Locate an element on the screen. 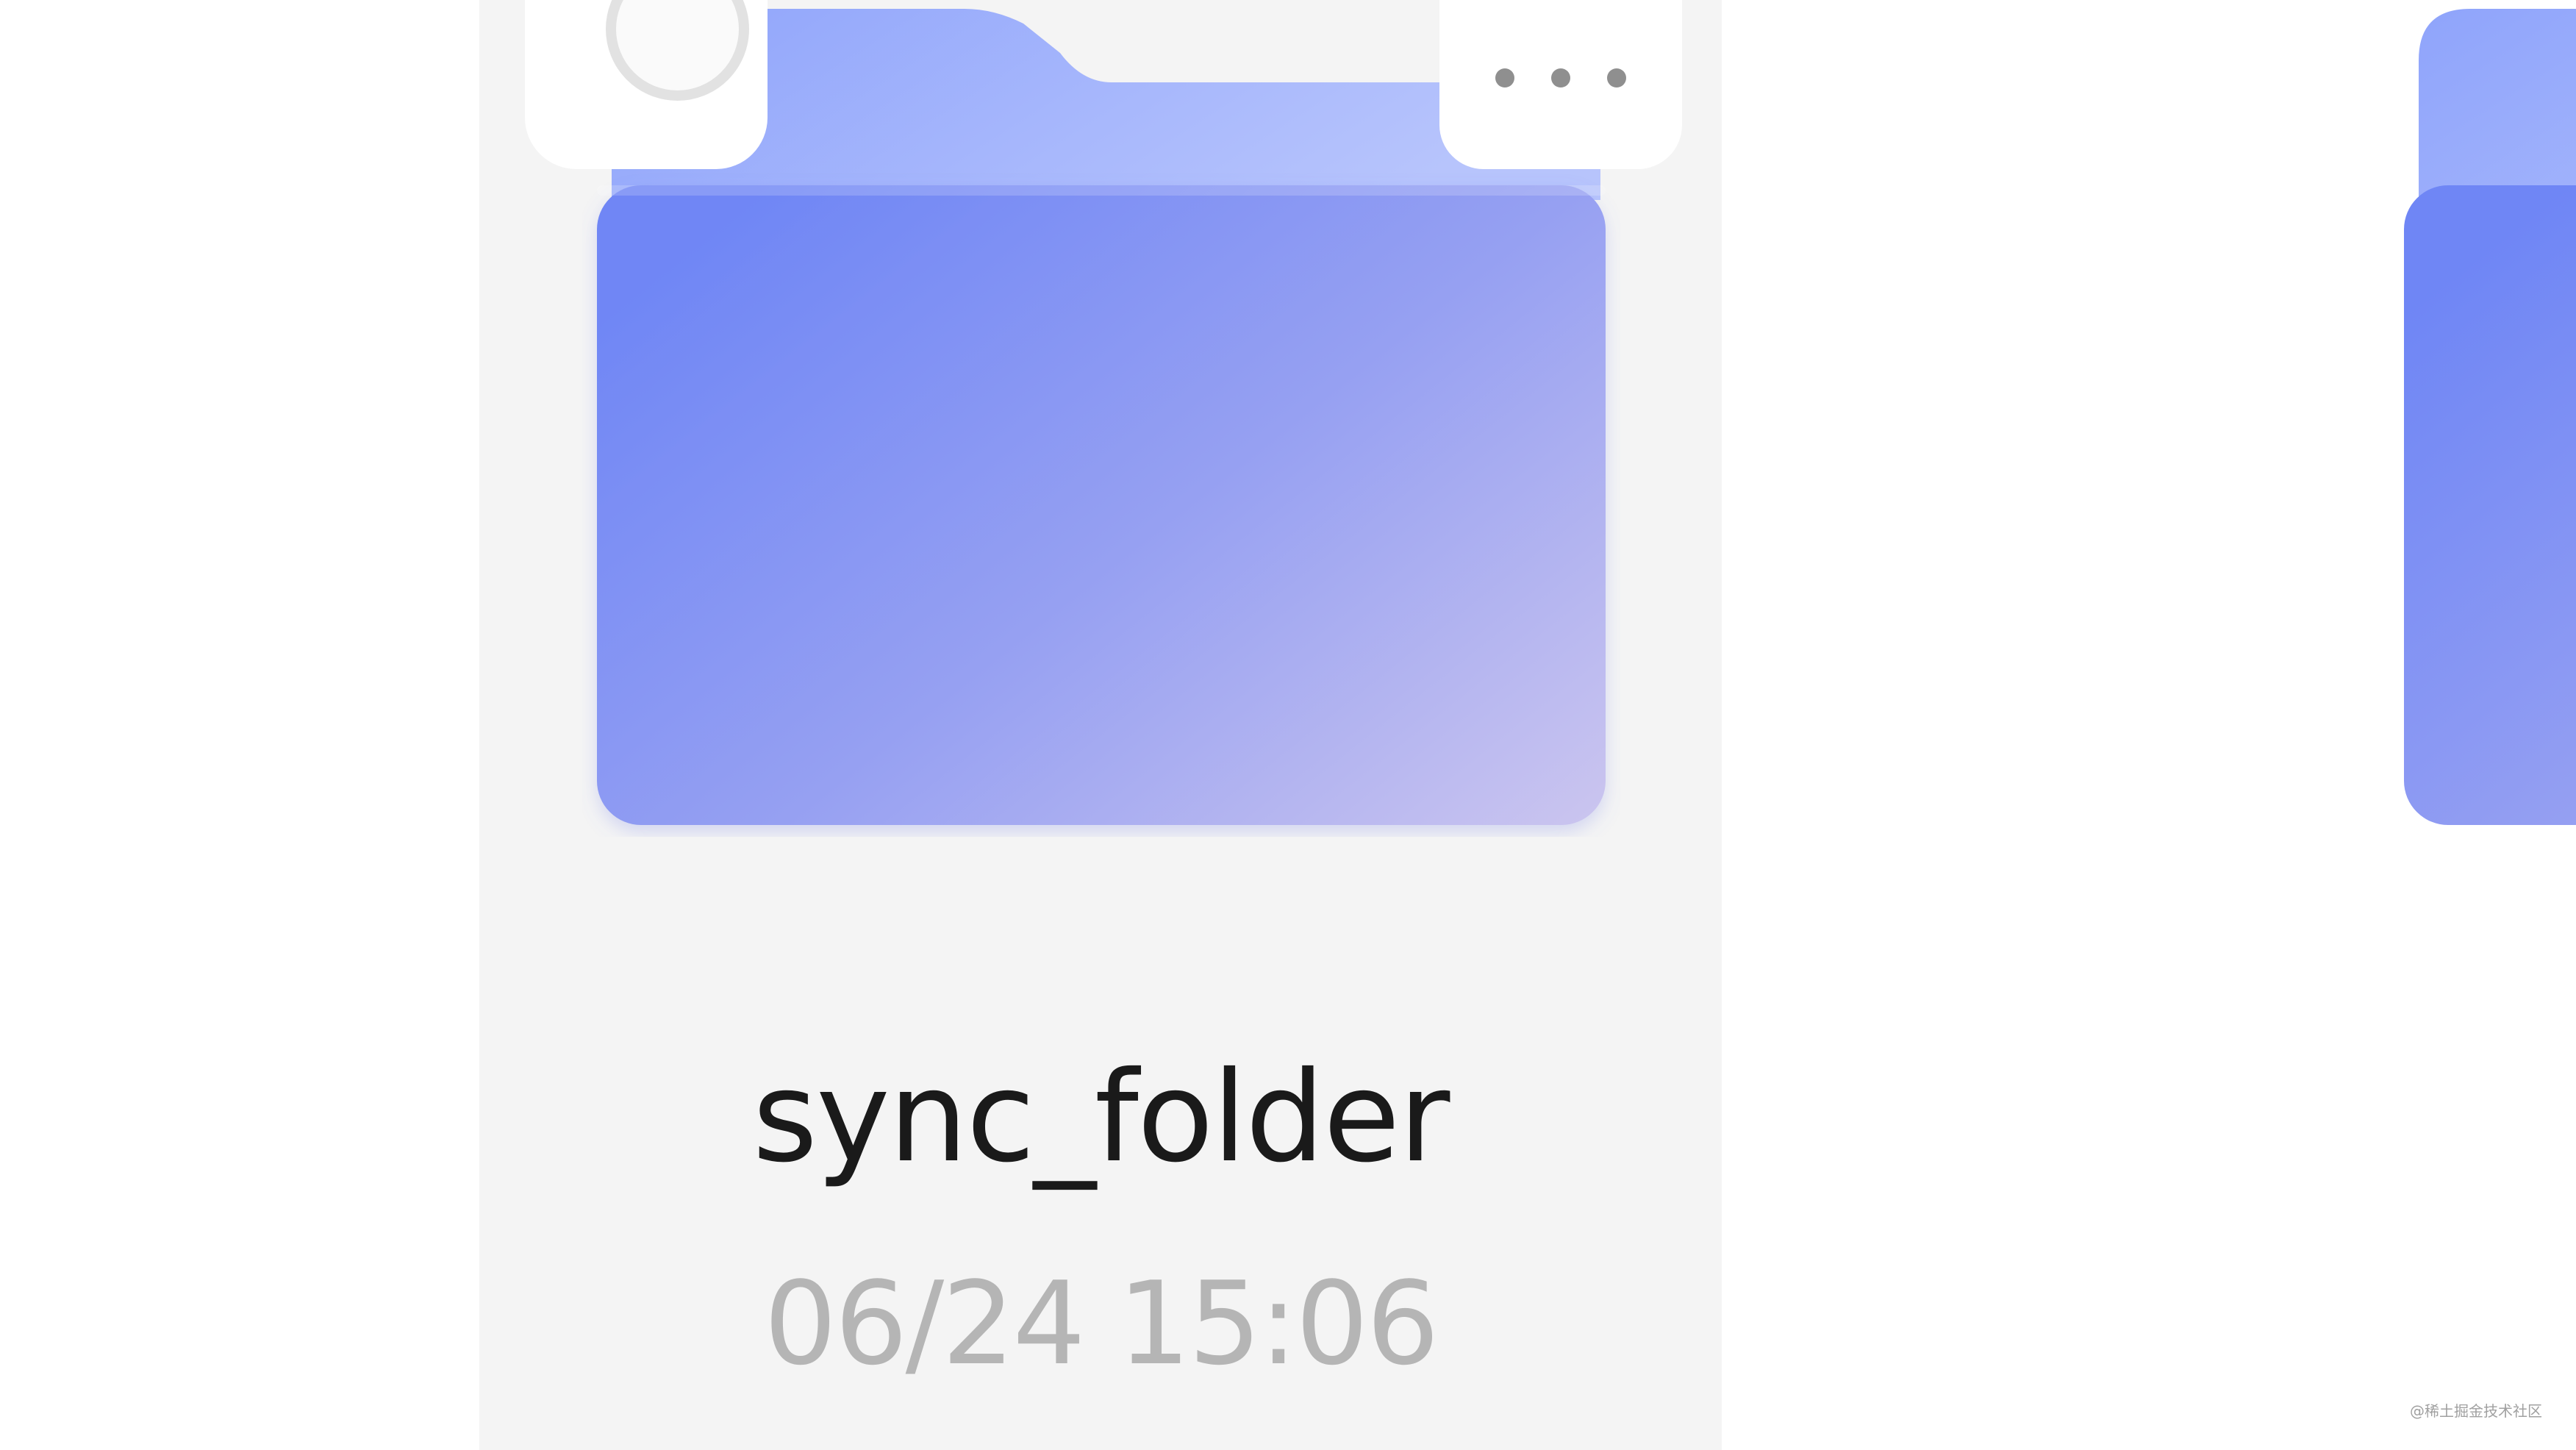  next-folder-icon is located at coordinates (2490, 423).